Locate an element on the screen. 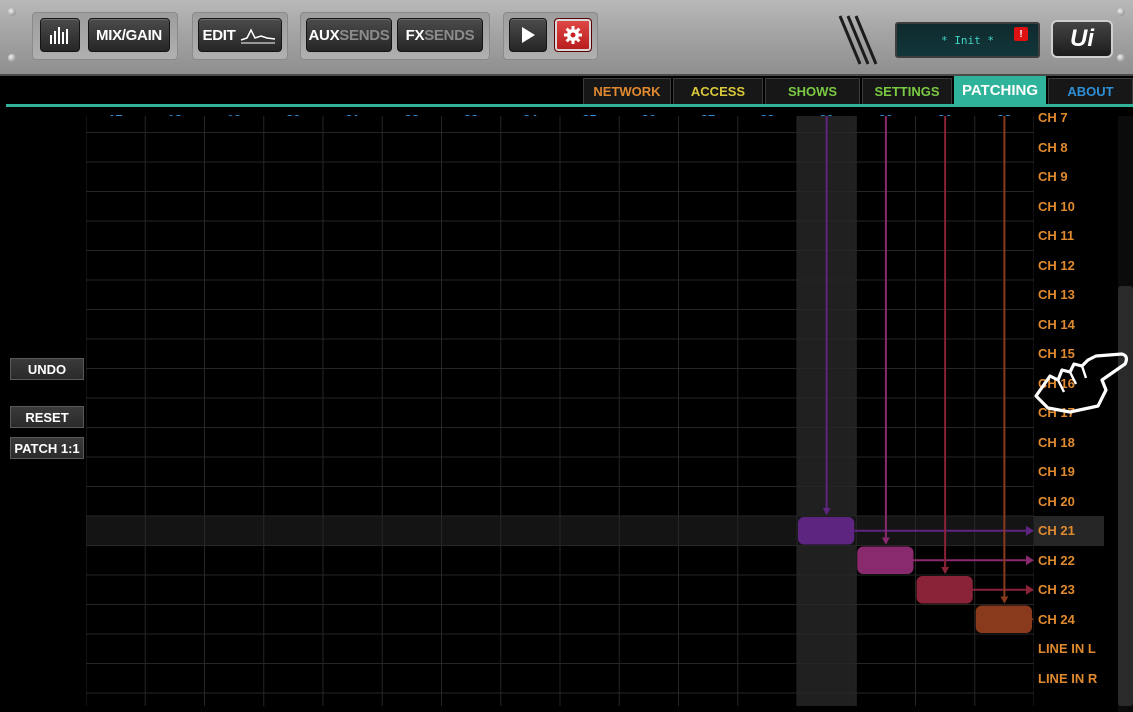 This screenshot has height=712, width=1133. play-button is located at coordinates (528, 35).